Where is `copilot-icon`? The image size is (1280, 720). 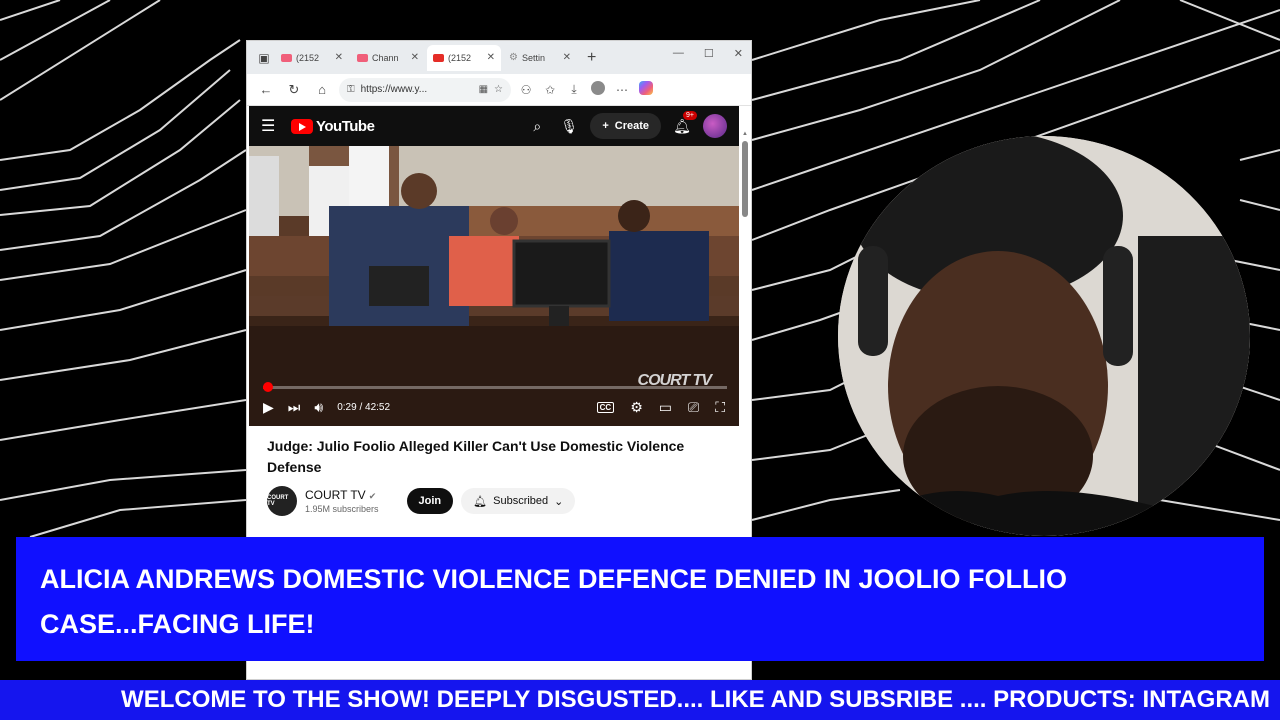
copilot-icon is located at coordinates (646, 89).